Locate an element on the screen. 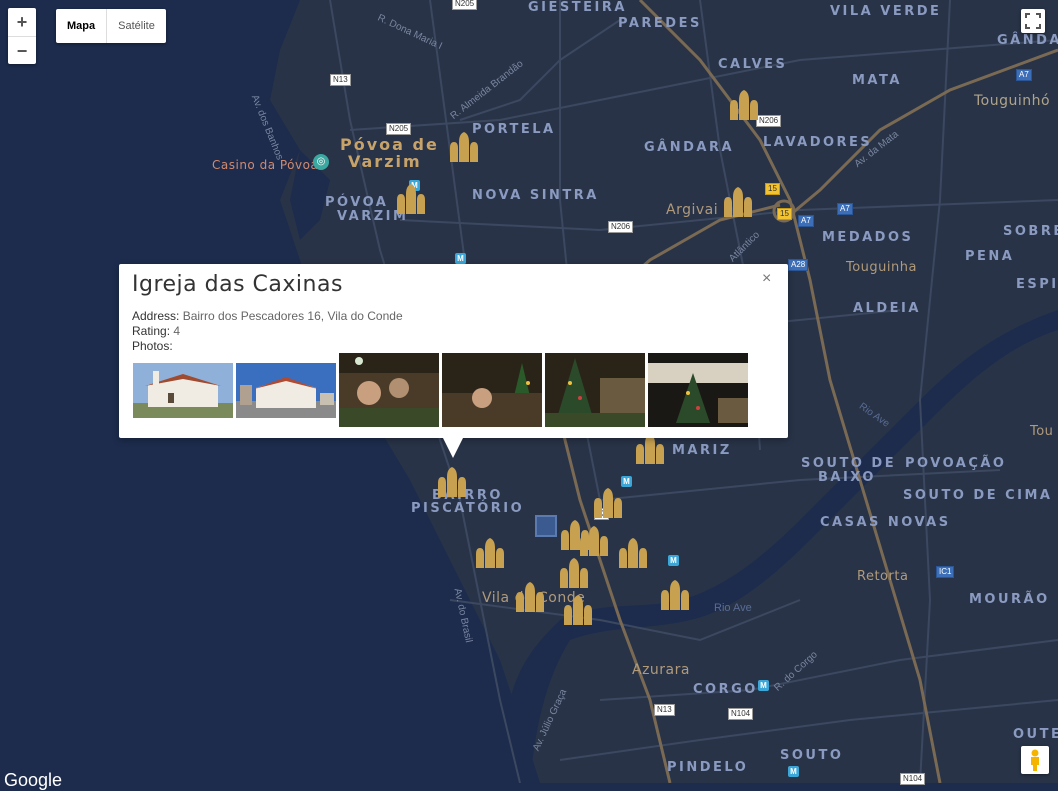  shield-n205-top: N205 is located at coordinates (465, 5).